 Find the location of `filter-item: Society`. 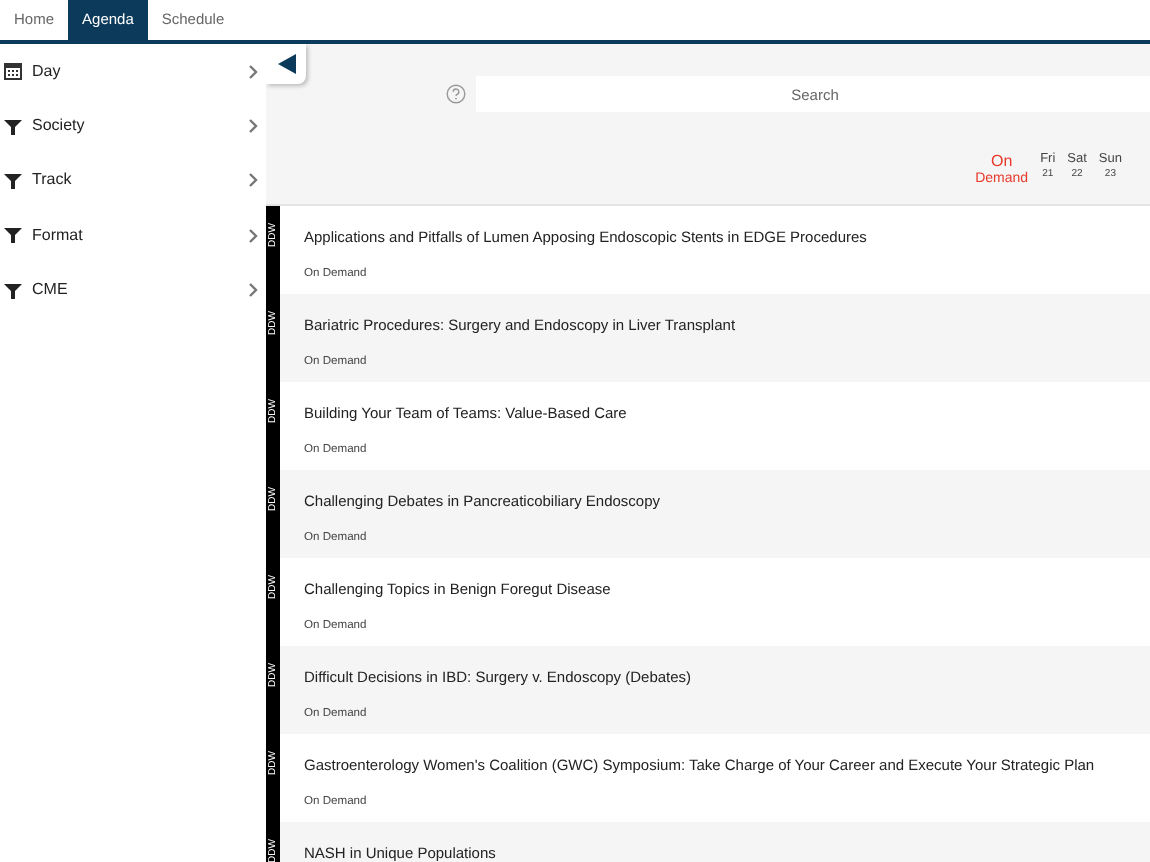

filter-item: Society is located at coordinates (133, 126).